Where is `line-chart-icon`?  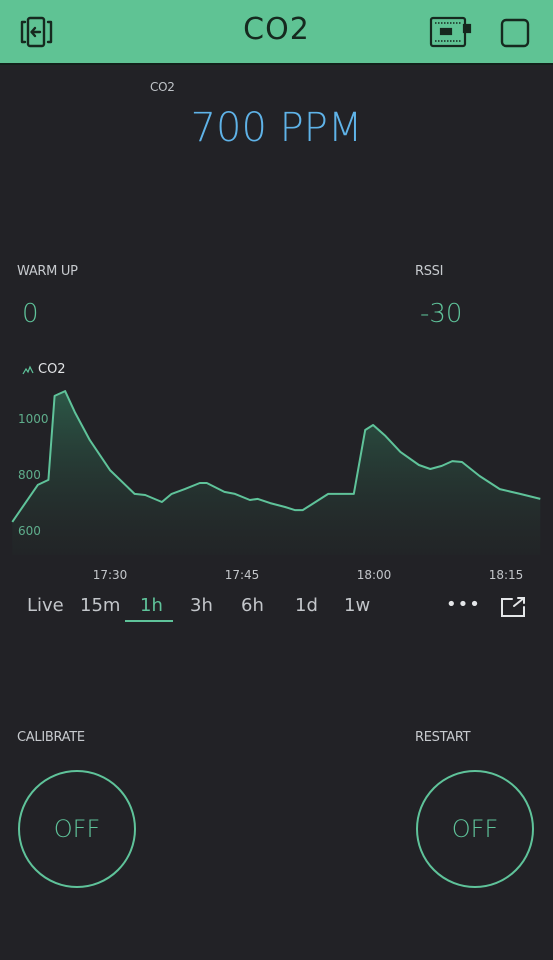 line-chart-icon is located at coordinates (28, 369).